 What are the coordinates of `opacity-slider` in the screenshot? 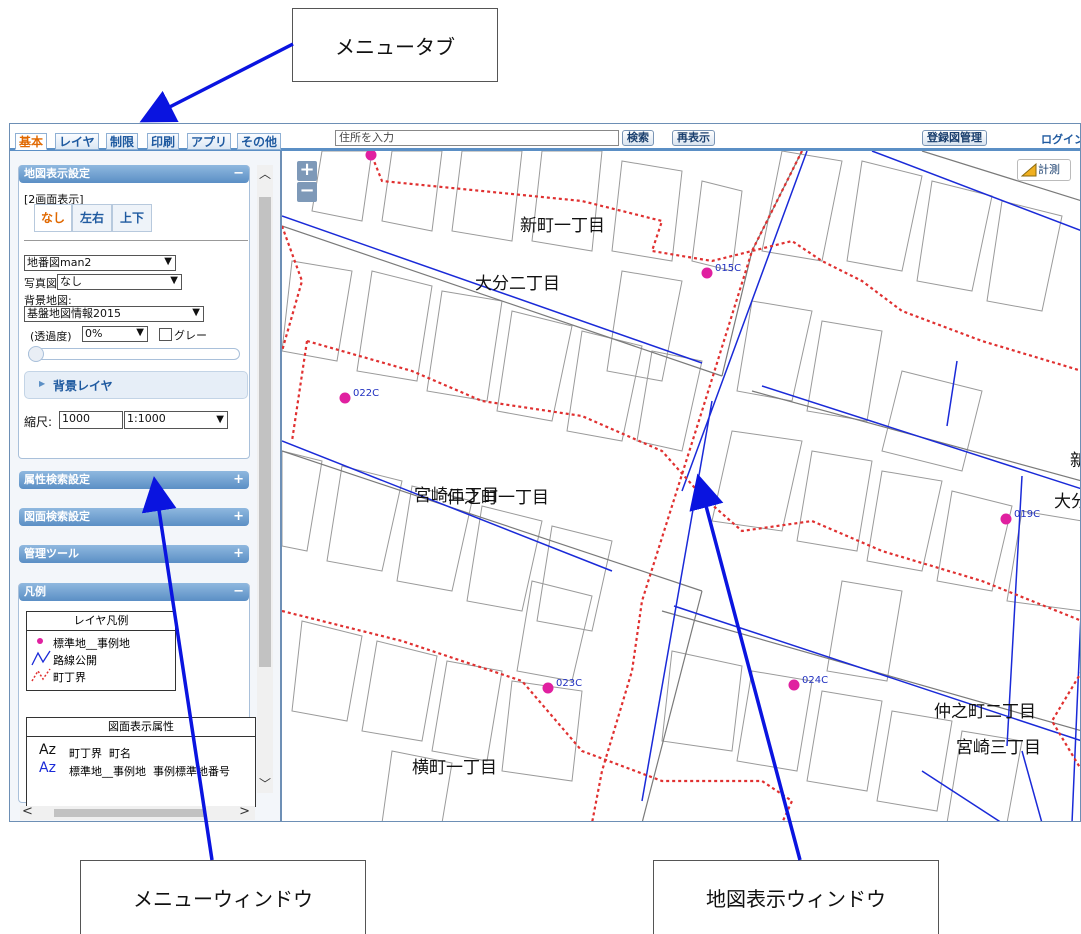 It's located at (134, 354).